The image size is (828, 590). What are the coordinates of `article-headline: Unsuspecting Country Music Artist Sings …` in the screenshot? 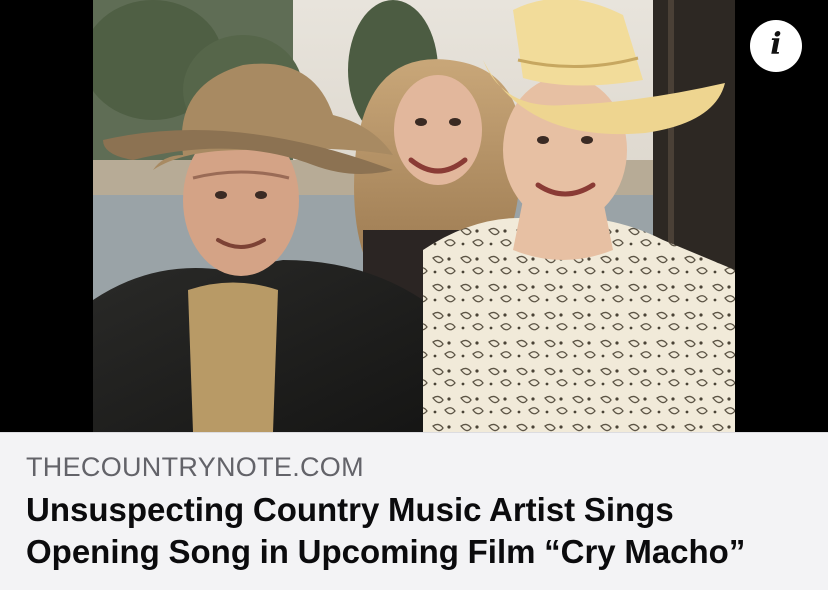 It's located at (386, 530).